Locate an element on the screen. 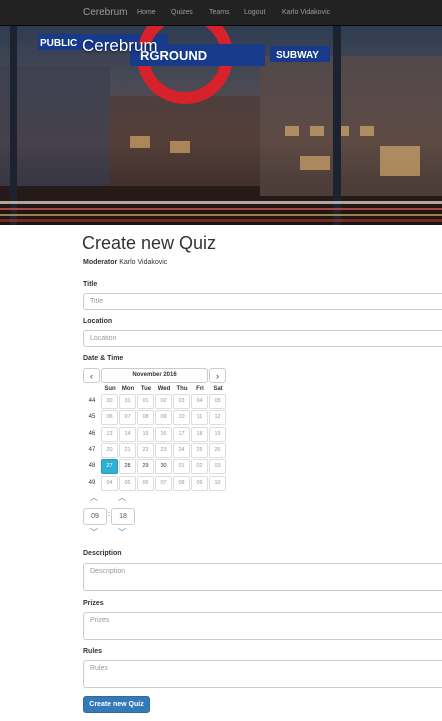 This screenshot has width=442, height=721. calendar-day: 23 is located at coordinates (163, 450).